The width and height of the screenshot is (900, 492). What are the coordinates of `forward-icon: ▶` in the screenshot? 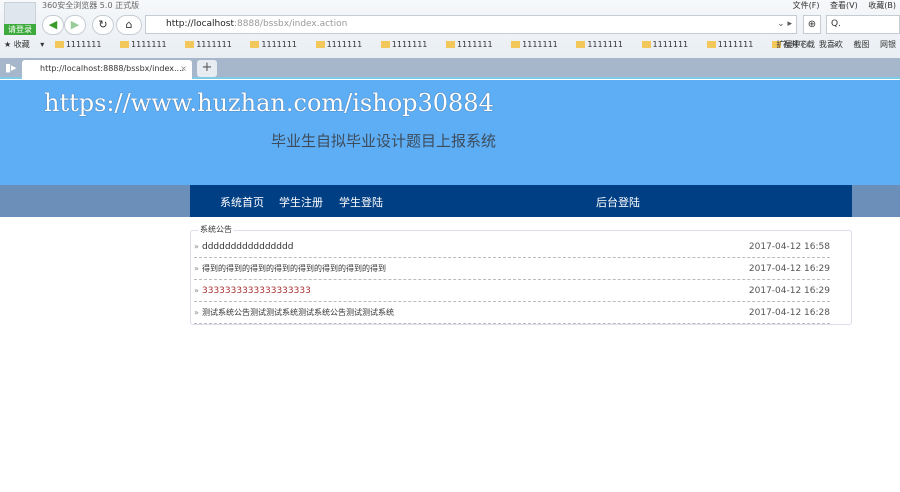 It's located at (75, 25).